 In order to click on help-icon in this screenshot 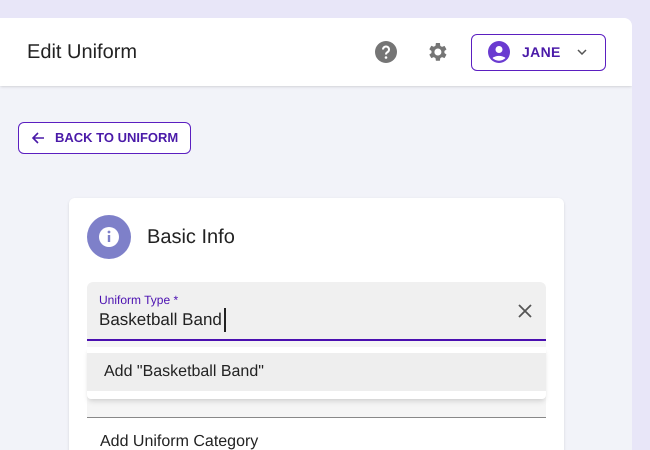, I will do `click(386, 52)`.